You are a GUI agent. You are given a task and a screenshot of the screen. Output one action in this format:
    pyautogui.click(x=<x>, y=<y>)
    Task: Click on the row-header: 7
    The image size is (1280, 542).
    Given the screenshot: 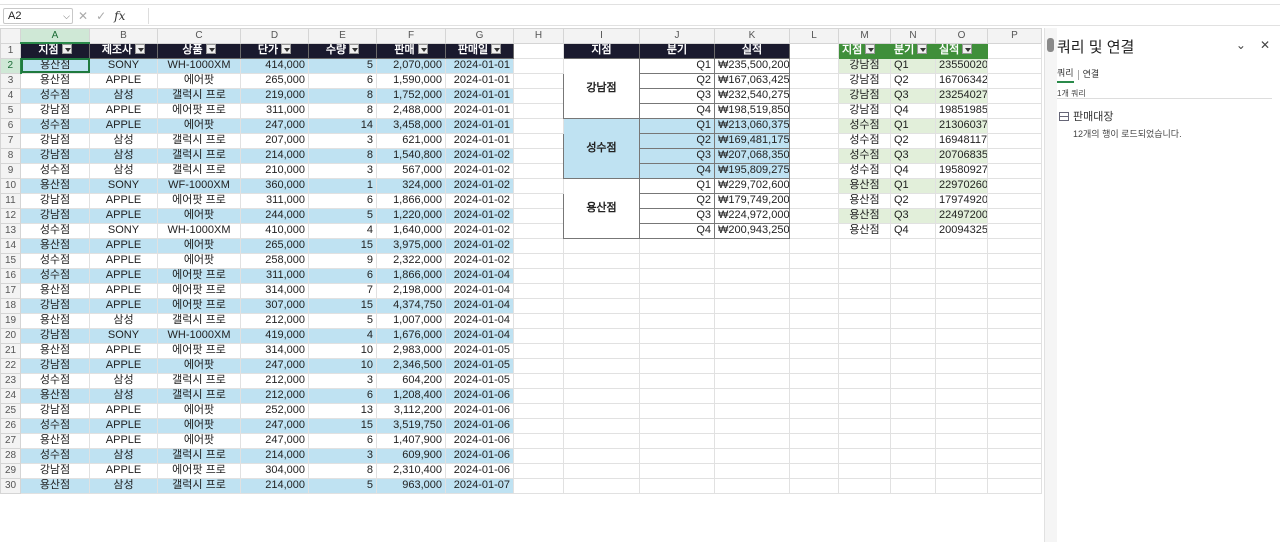 What is the action you would take?
    pyautogui.click(x=10, y=140)
    